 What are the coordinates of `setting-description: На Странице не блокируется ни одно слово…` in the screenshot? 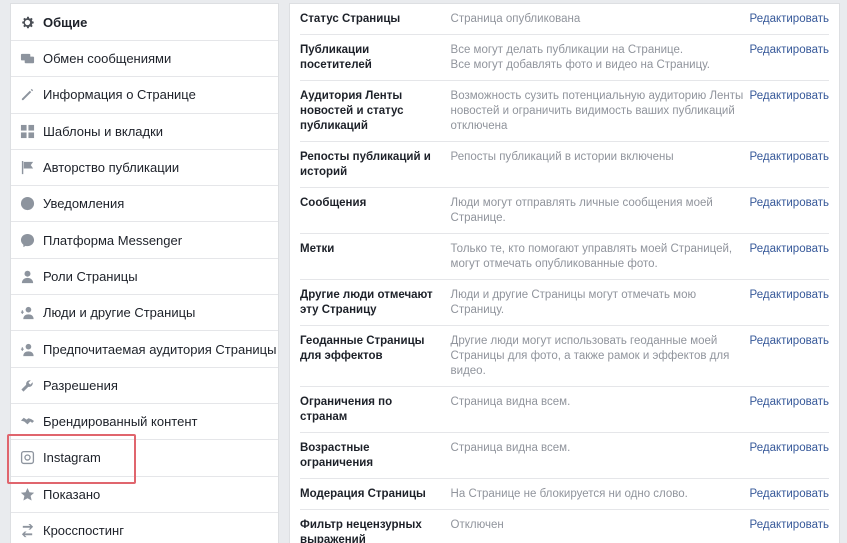 It's located at (569, 494).